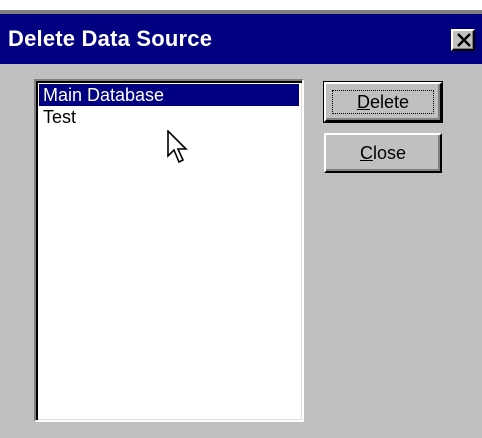  Describe the element at coordinates (169, 95) in the screenshot. I see `list-item-main-database: Main Database` at that location.